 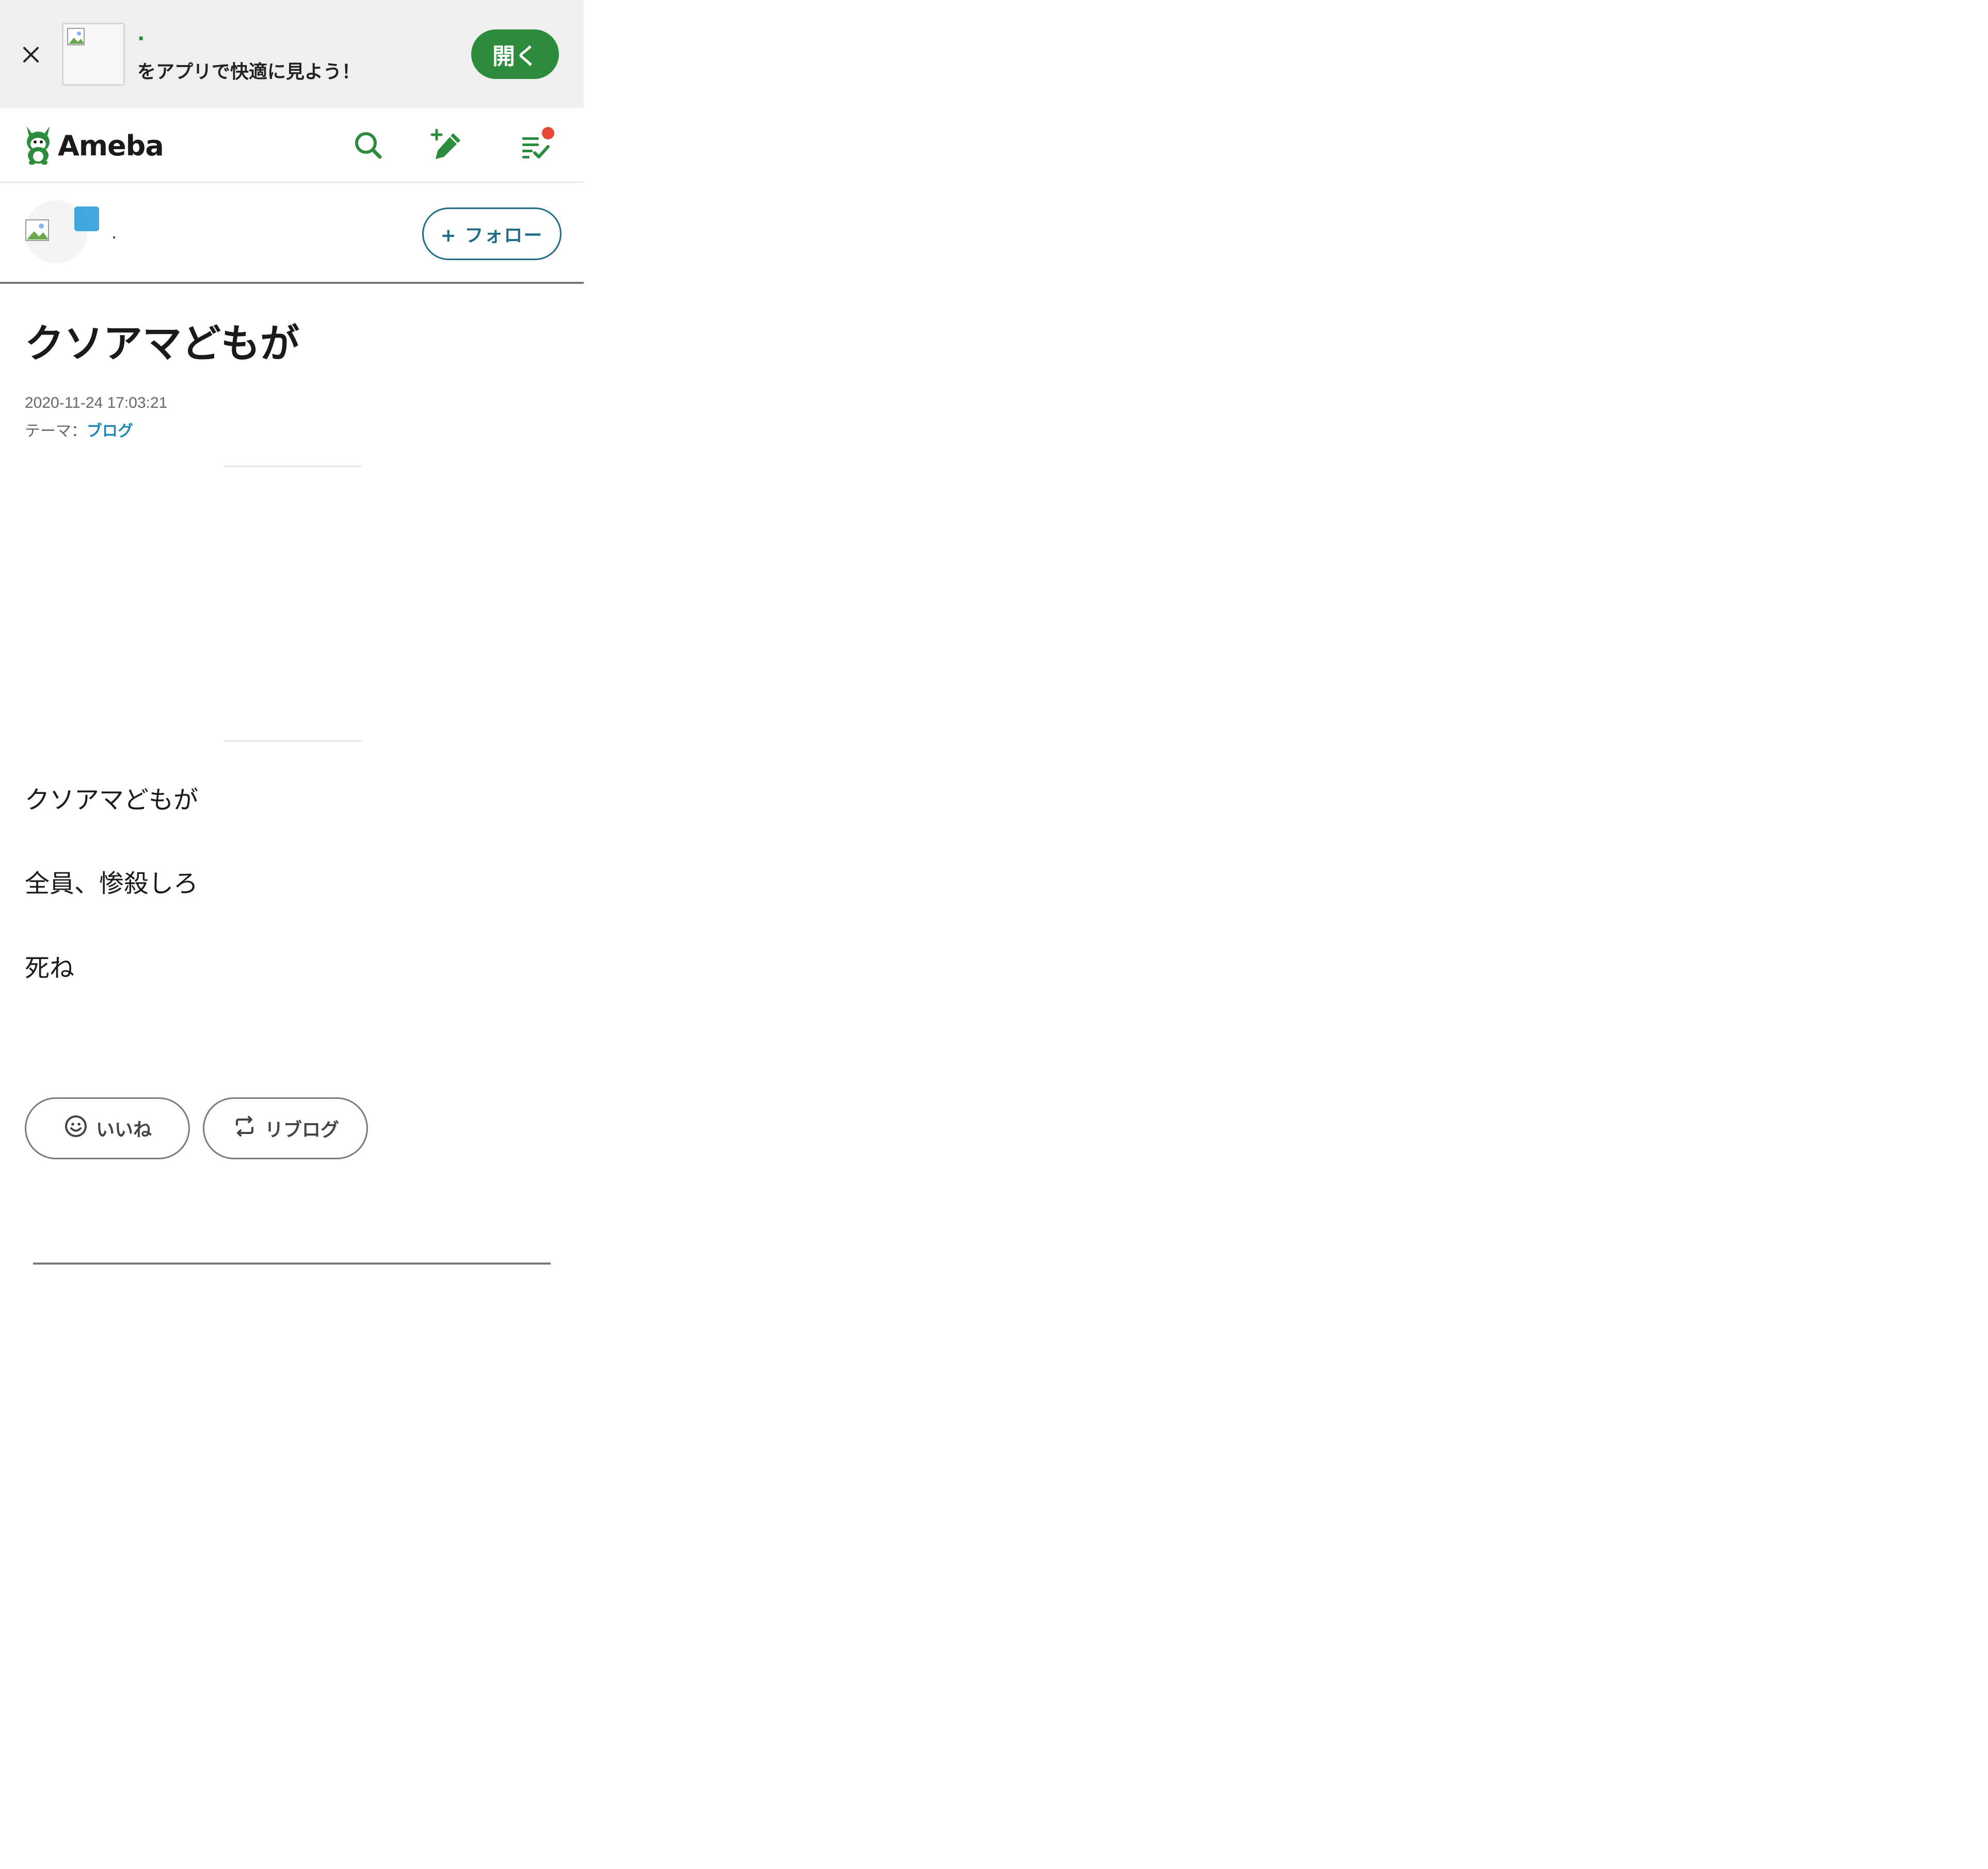 I want to click on article-body-line: 死ね, so click(x=50, y=968).